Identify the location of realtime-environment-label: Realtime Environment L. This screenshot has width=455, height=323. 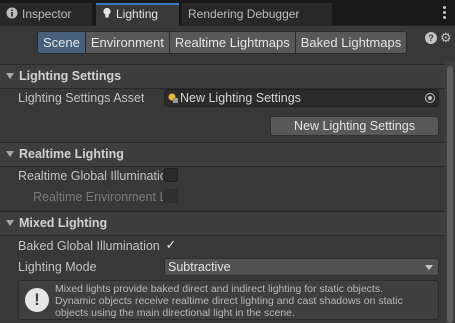
(98, 197).